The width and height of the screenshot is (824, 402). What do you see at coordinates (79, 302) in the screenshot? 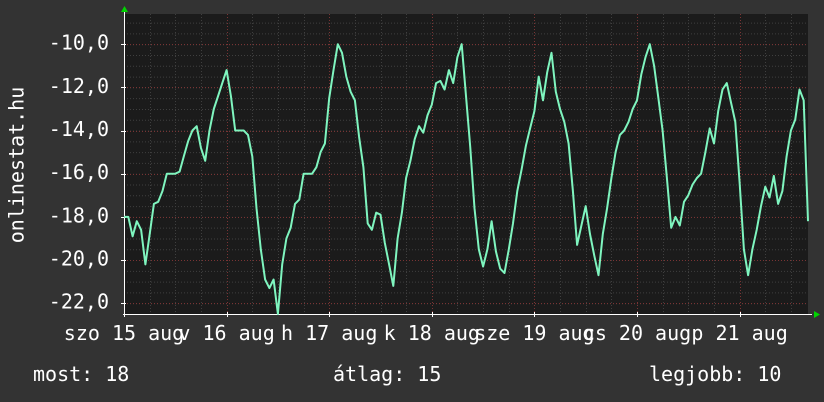
I see `y-tick-label: -22,0` at bounding box center [79, 302].